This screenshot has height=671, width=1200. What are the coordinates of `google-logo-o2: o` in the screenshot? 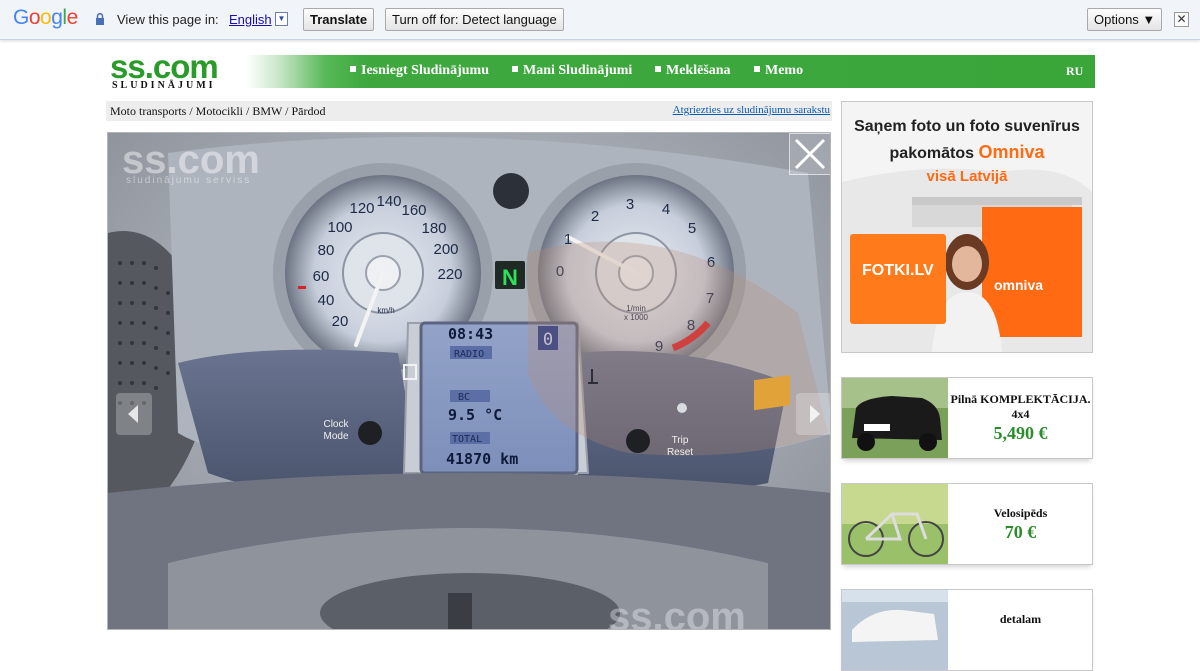 It's located at (46, 17).